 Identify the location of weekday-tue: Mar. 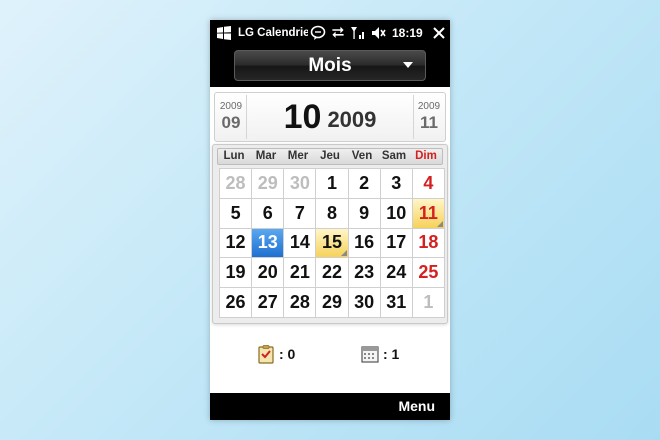
(266, 156).